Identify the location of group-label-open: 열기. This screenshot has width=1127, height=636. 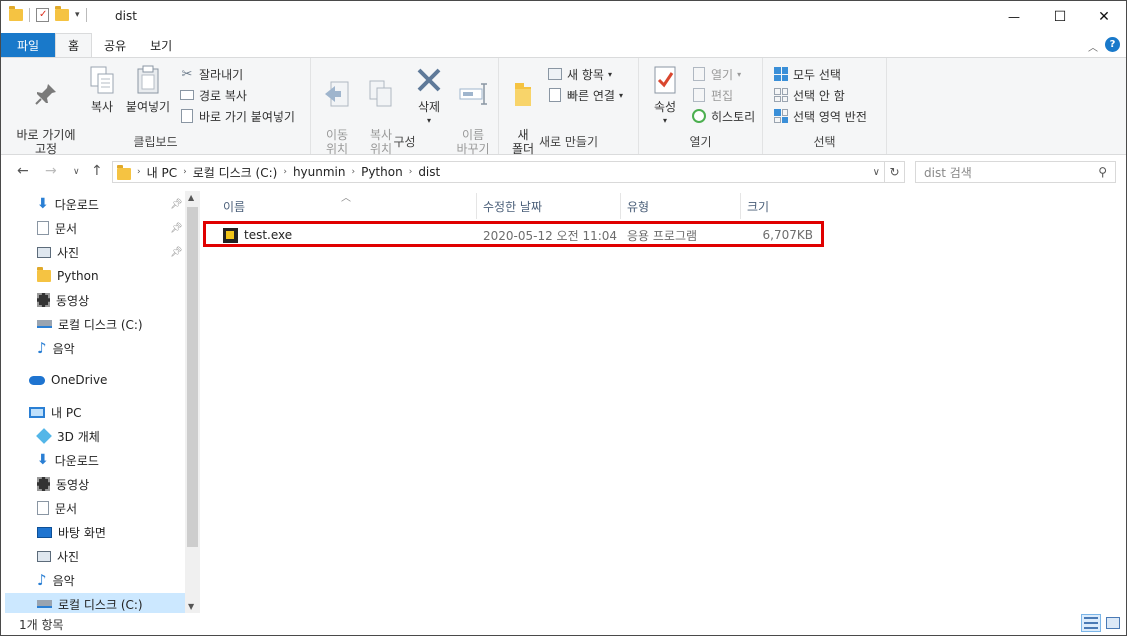
(700, 142).